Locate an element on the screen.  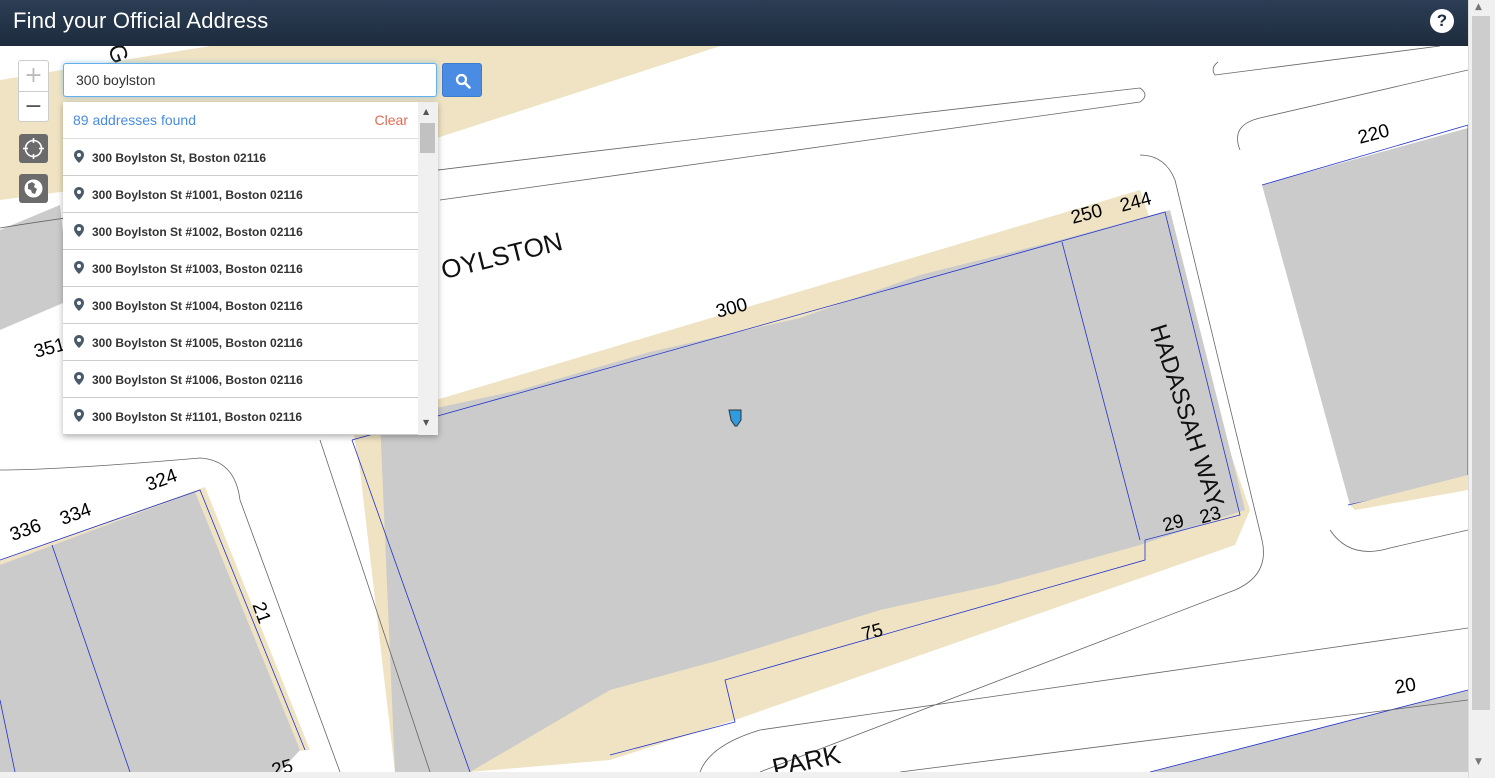
result-address: 300 Boylston St #1001, Boston 02116 is located at coordinates (197, 195).